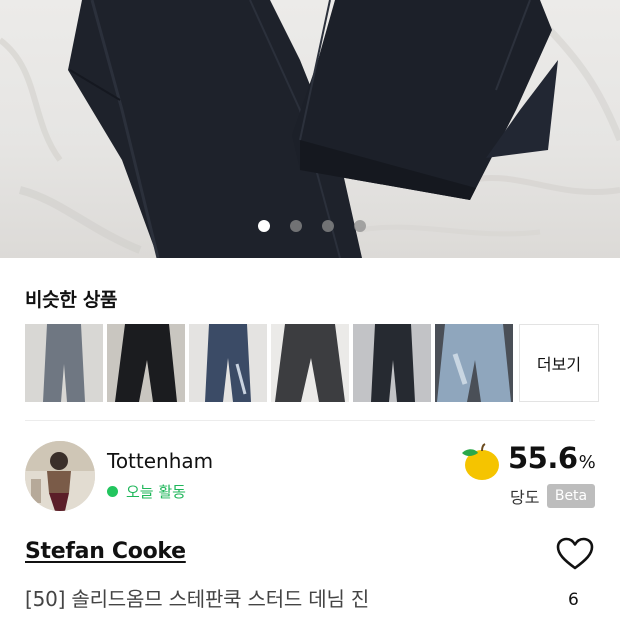 The height and width of the screenshot is (620, 620). Describe the element at coordinates (112, 491) in the screenshot. I see `online-dot-icon` at that location.